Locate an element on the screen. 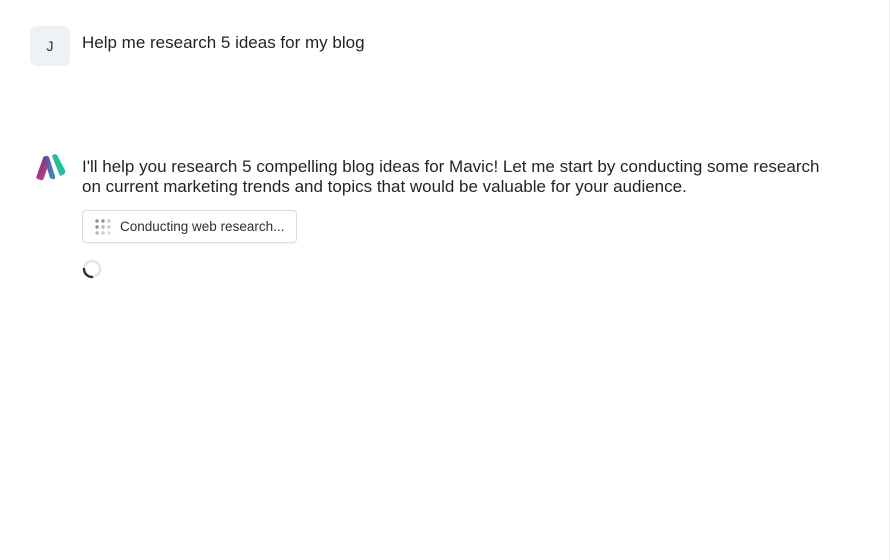 This screenshot has width=890, height=560. user-avatar: J is located at coordinates (50, 46).